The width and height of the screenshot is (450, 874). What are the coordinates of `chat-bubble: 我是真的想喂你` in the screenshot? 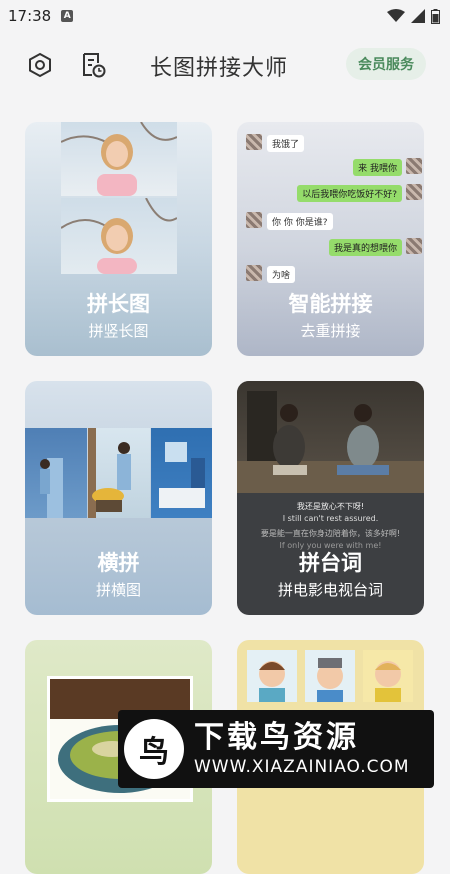 It's located at (365, 247).